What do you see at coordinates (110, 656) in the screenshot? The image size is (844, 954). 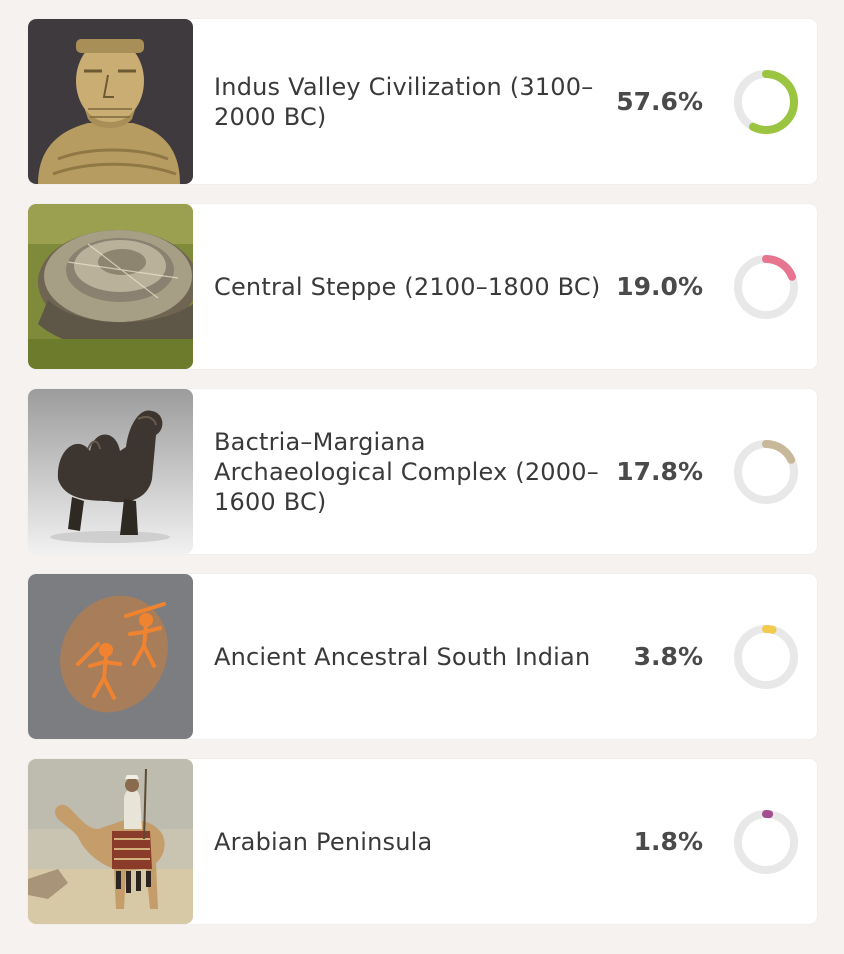 I see `rock-art-figures-image` at bounding box center [110, 656].